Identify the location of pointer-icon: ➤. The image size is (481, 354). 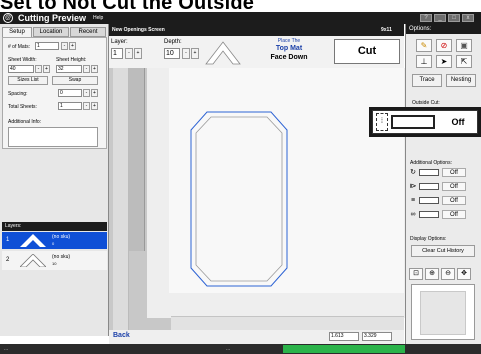
(444, 61).